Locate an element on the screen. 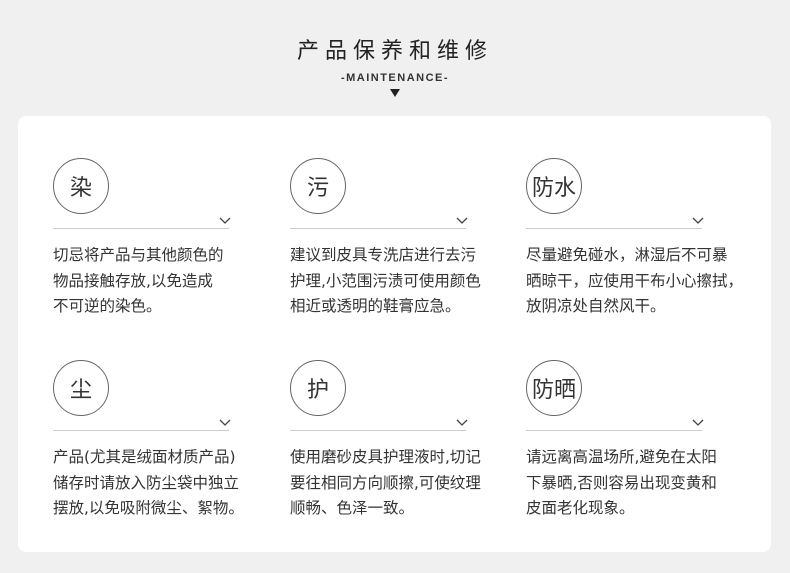  dust-icon: 尘 is located at coordinates (81, 388).